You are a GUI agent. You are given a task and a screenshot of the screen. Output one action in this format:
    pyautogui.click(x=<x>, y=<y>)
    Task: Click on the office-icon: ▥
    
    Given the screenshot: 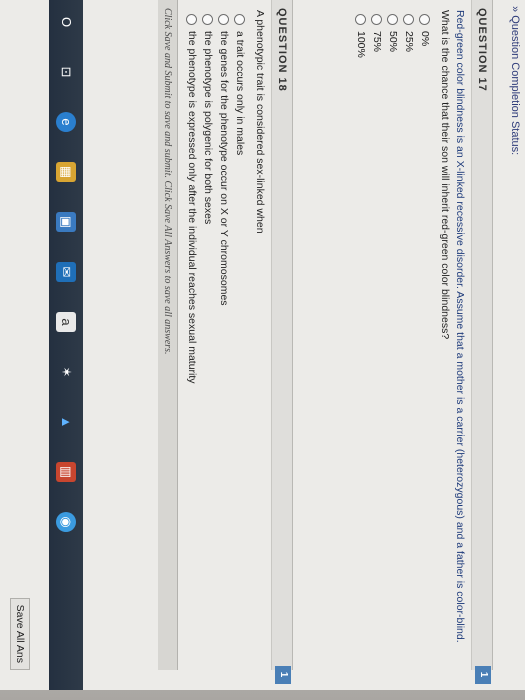 What is the action you would take?
    pyautogui.click(x=66, y=472)
    